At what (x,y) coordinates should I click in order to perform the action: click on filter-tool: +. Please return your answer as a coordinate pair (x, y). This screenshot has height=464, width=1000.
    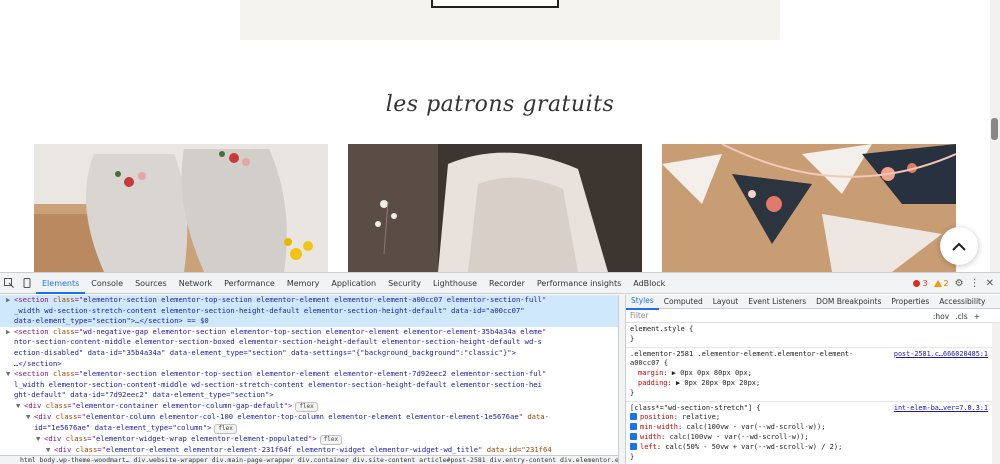
    Looking at the image, I should click on (977, 316).